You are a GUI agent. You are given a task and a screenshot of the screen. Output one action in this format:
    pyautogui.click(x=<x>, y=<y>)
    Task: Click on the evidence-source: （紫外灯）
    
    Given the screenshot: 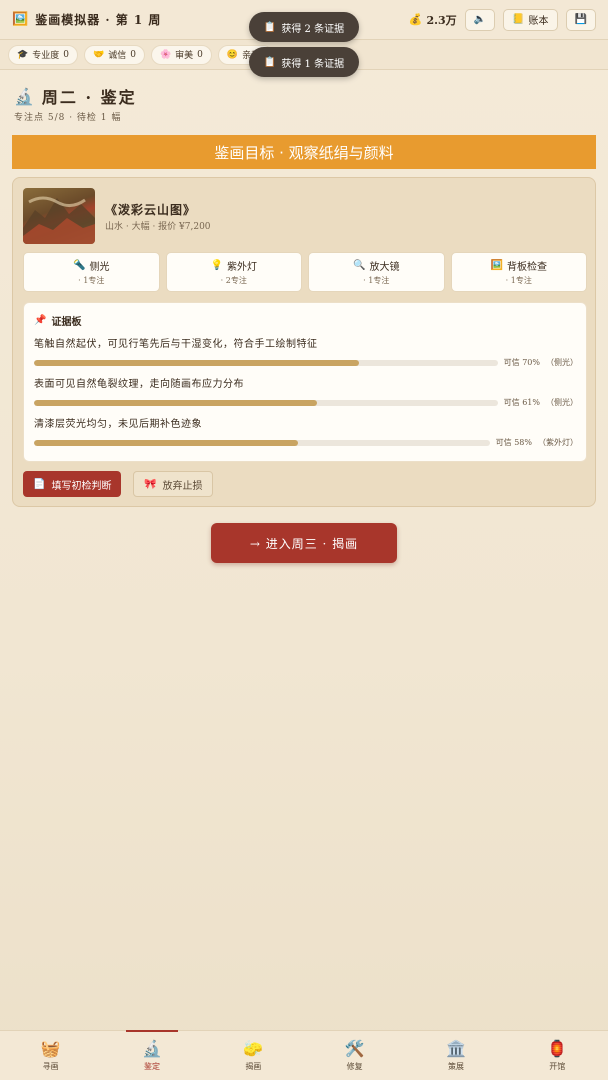 What is the action you would take?
    pyautogui.click(x=558, y=442)
    